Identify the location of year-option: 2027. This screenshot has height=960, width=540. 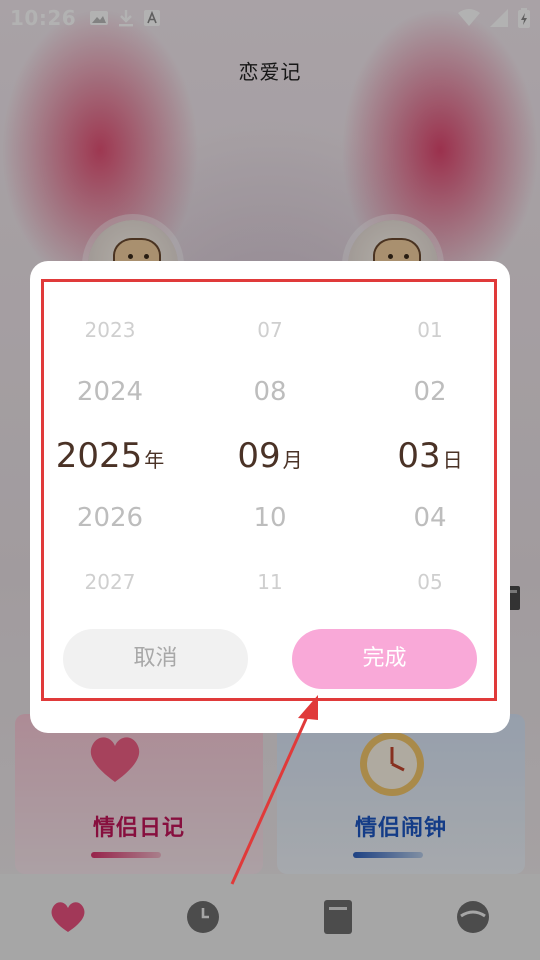
(110, 582).